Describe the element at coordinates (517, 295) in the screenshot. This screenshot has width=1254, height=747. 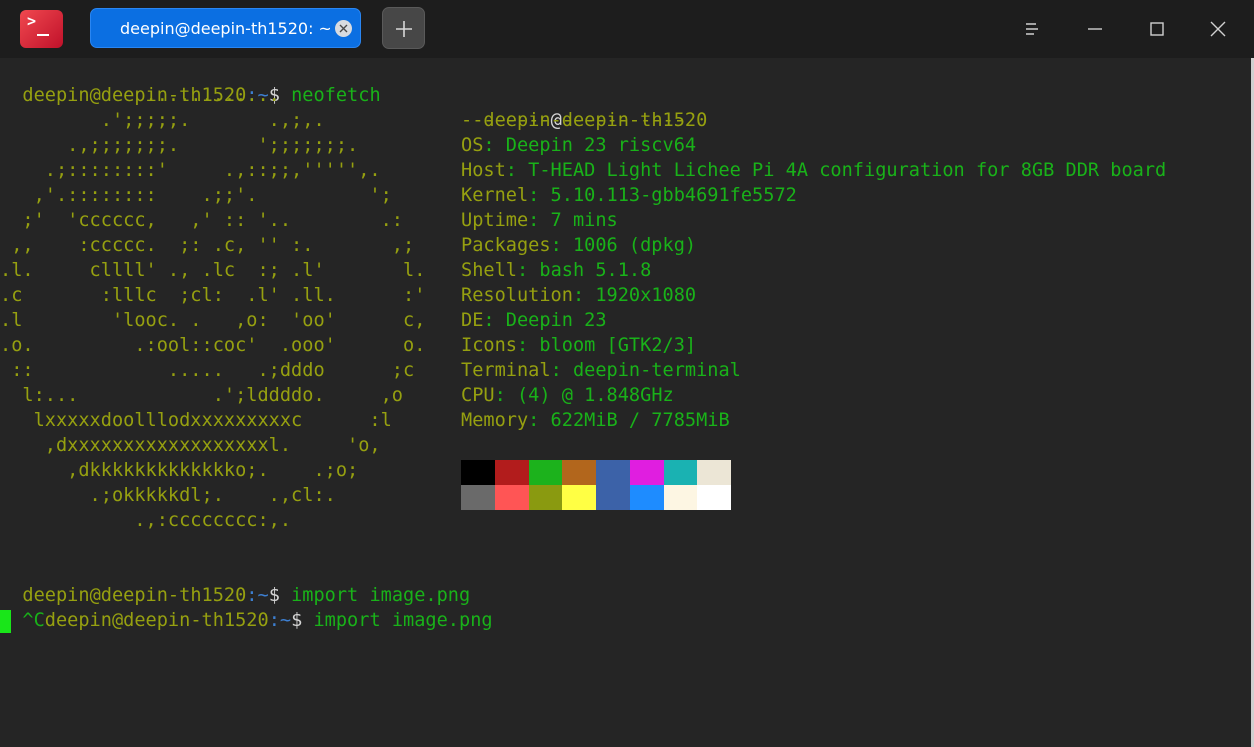
I see `info-key: Resolution` at that location.